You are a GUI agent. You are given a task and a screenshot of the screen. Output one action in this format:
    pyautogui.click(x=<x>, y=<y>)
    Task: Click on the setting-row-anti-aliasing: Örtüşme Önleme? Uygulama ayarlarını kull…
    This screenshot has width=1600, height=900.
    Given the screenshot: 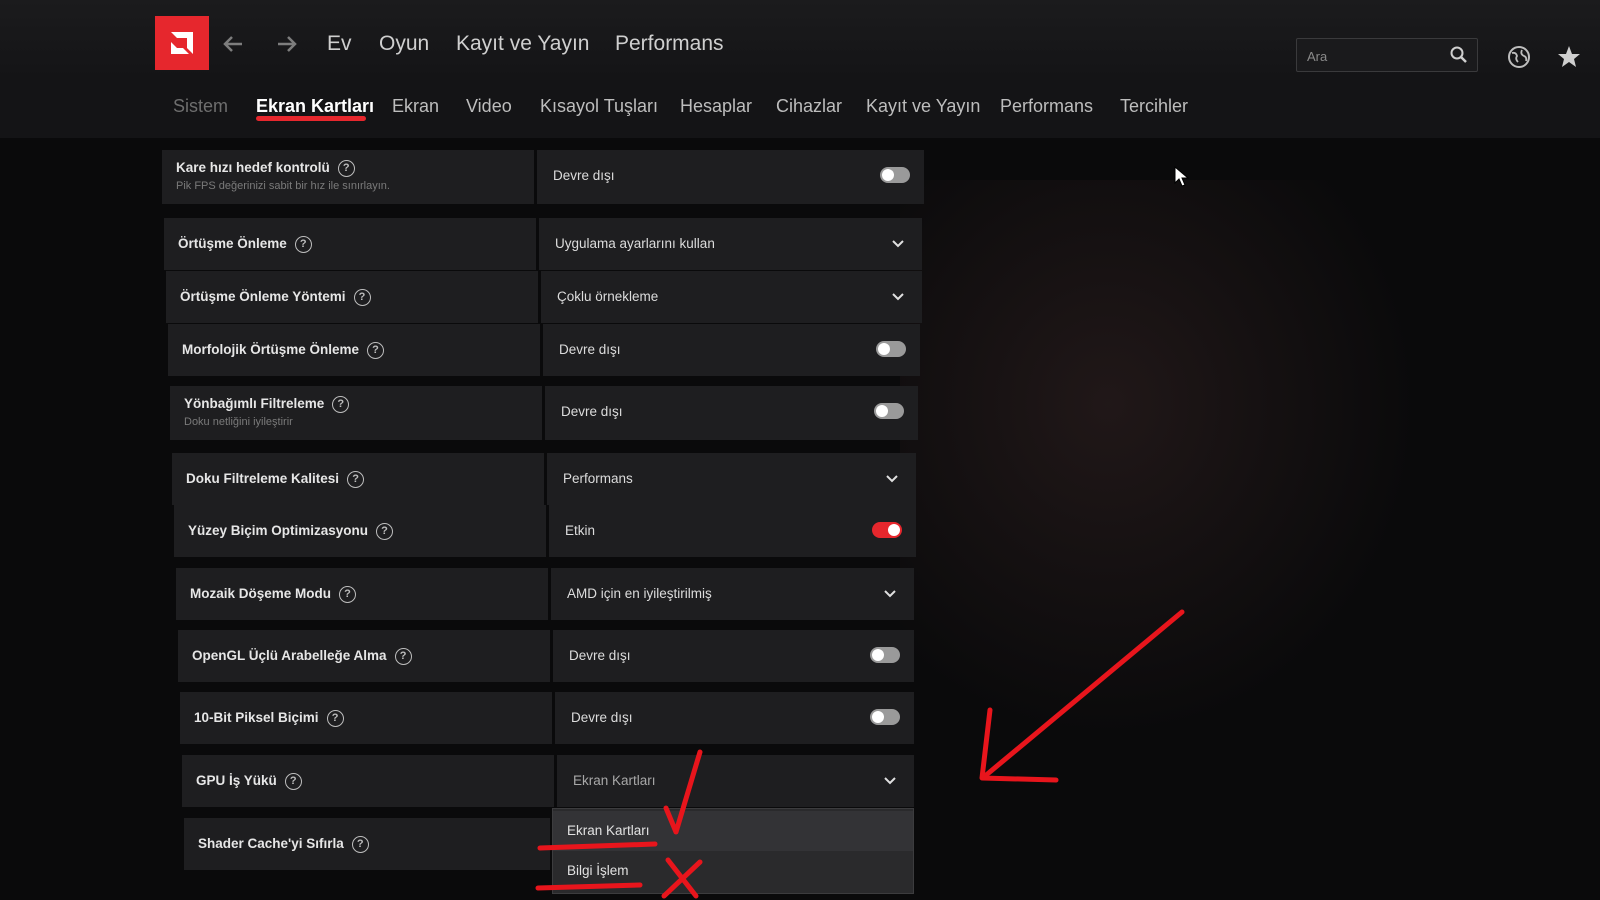 What is the action you would take?
    pyautogui.click(x=543, y=244)
    